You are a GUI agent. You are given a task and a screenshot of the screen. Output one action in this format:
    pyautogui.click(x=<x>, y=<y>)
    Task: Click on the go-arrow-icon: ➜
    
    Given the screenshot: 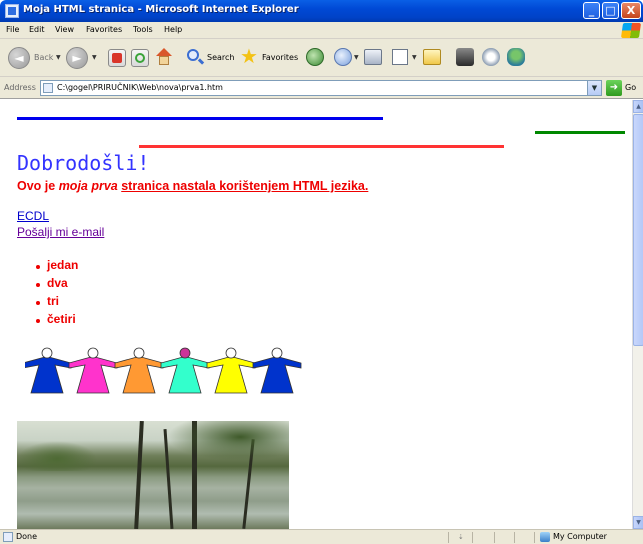 What is the action you would take?
    pyautogui.click(x=614, y=88)
    